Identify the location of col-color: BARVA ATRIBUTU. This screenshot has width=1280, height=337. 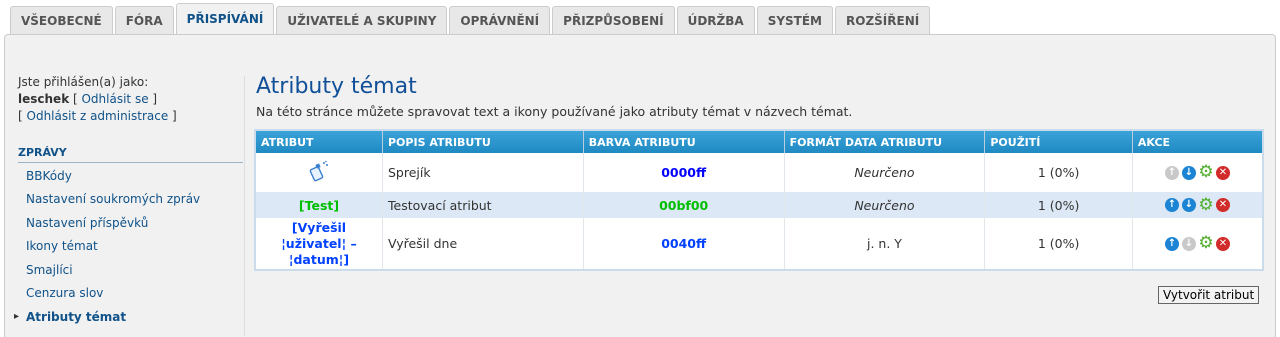
(684, 141).